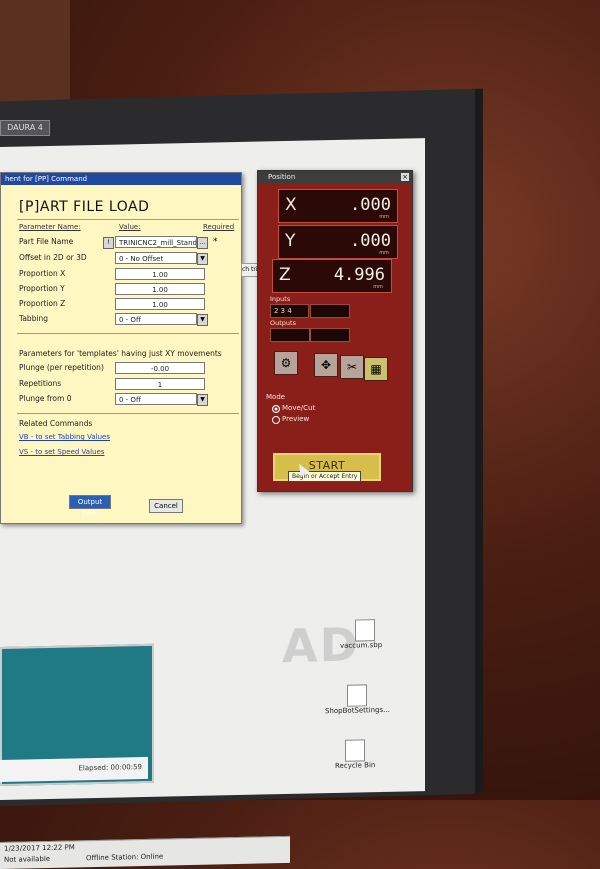 The height and width of the screenshot is (869, 600). What do you see at coordinates (46, 241) in the screenshot?
I see `param-label: Part File Name` at bounding box center [46, 241].